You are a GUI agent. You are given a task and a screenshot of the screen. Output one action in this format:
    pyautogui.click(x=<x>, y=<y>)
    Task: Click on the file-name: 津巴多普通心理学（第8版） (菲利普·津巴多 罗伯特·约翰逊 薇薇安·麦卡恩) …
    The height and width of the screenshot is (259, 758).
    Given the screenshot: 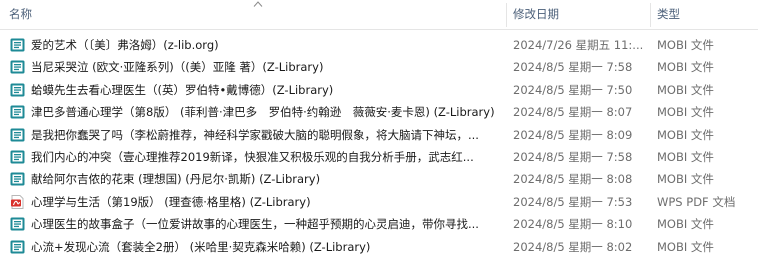 What is the action you would take?
    pyautogui.click(x=263, y=112)
    